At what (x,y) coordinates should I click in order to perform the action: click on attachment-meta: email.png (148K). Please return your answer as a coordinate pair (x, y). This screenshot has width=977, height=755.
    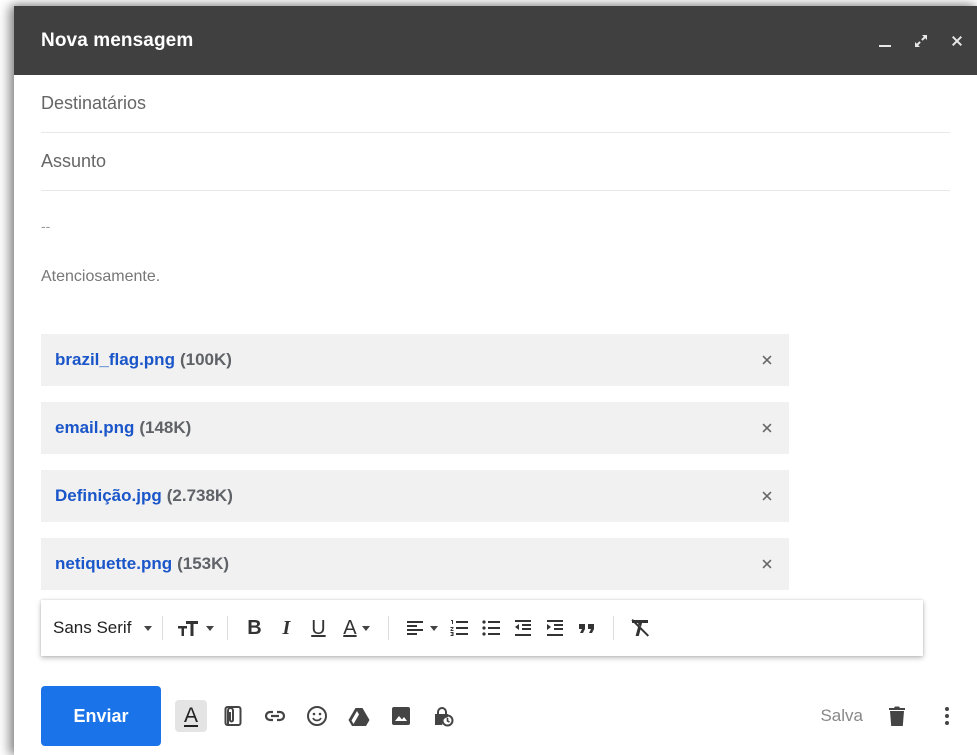
    Looking at the image, I should click on (123, 428).